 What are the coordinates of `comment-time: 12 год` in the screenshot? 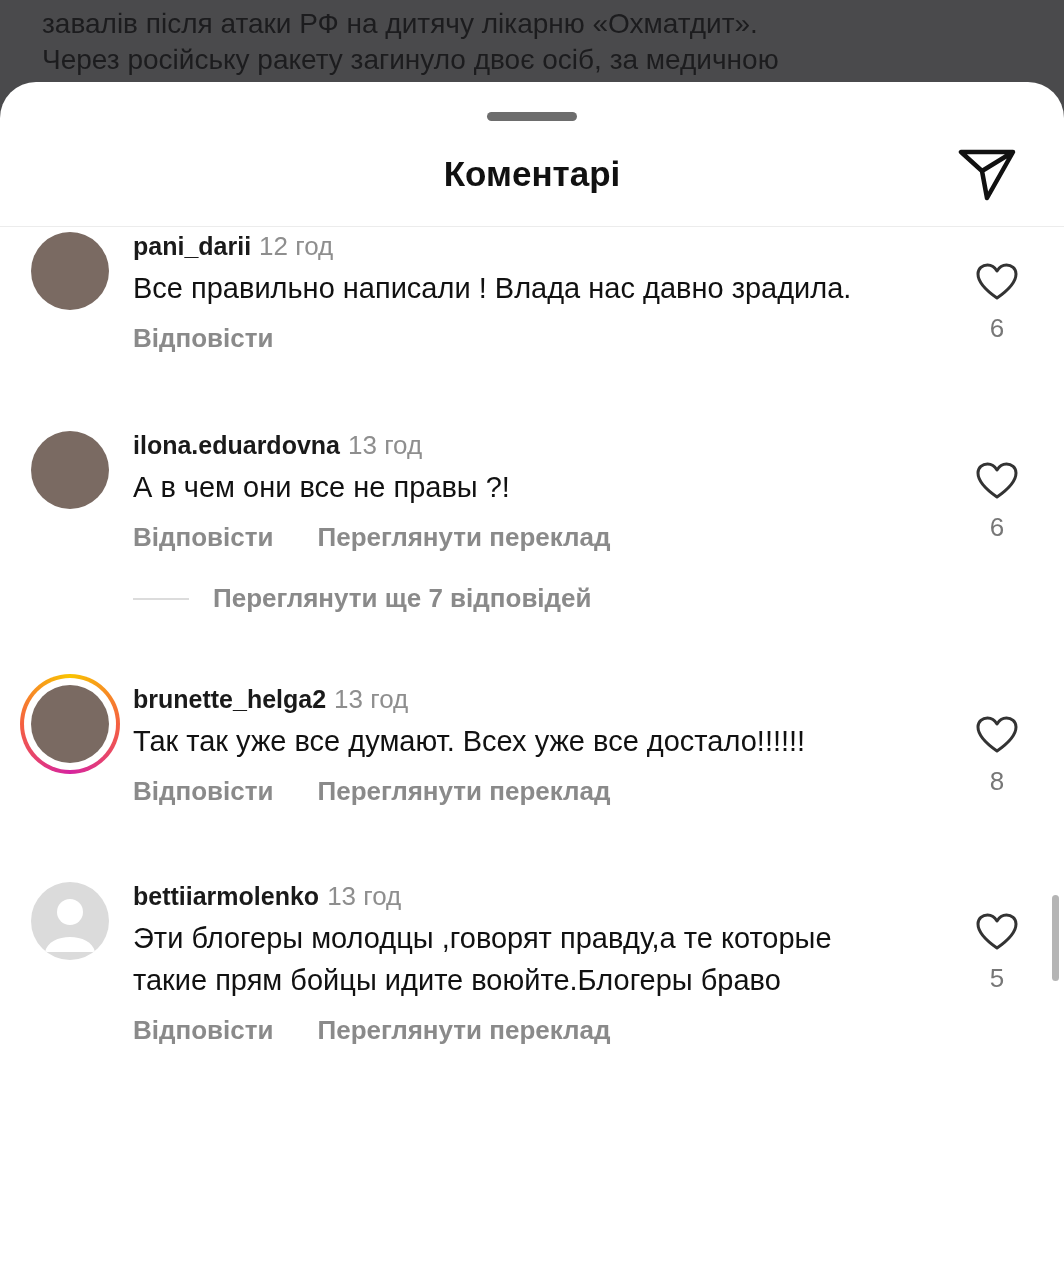 It's located at (296, 246).